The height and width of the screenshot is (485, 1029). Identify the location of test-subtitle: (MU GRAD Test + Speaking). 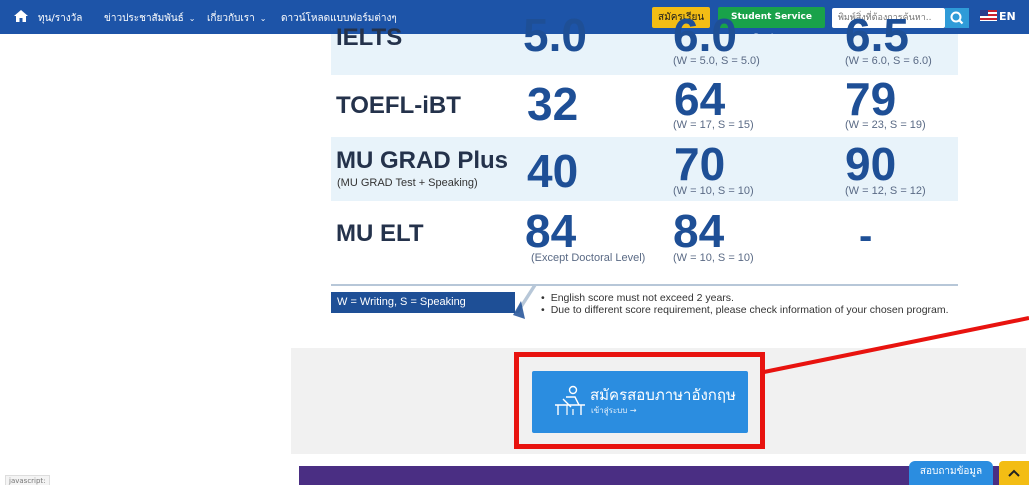
(407, 183).